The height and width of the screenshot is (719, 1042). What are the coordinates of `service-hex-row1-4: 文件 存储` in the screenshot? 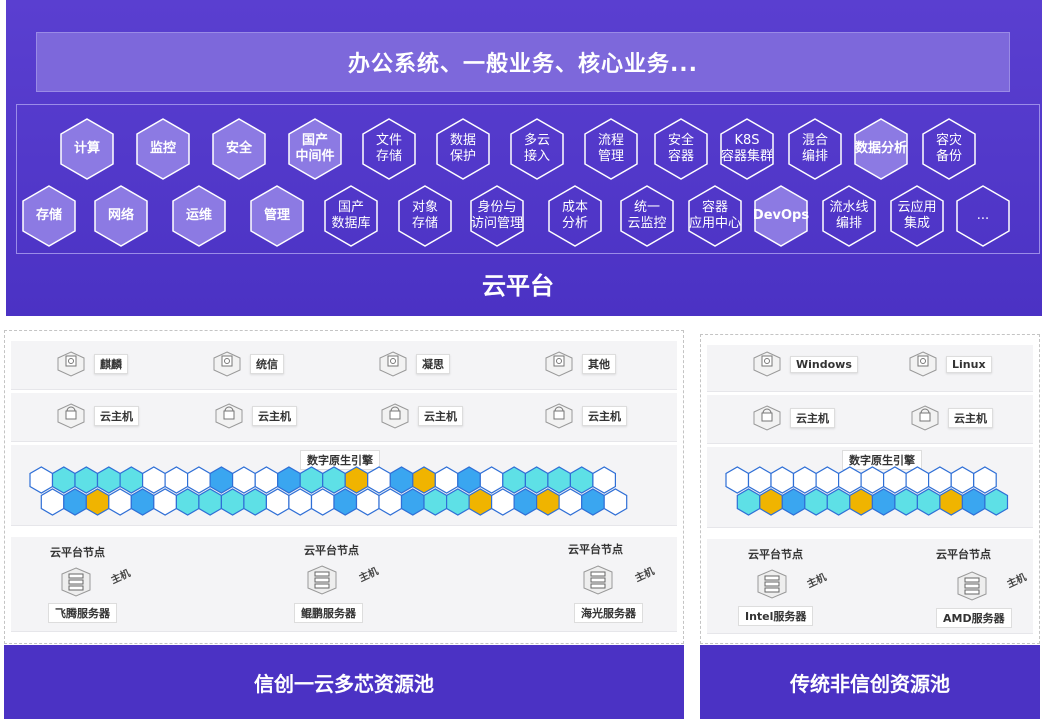 It's located at (389, 149).